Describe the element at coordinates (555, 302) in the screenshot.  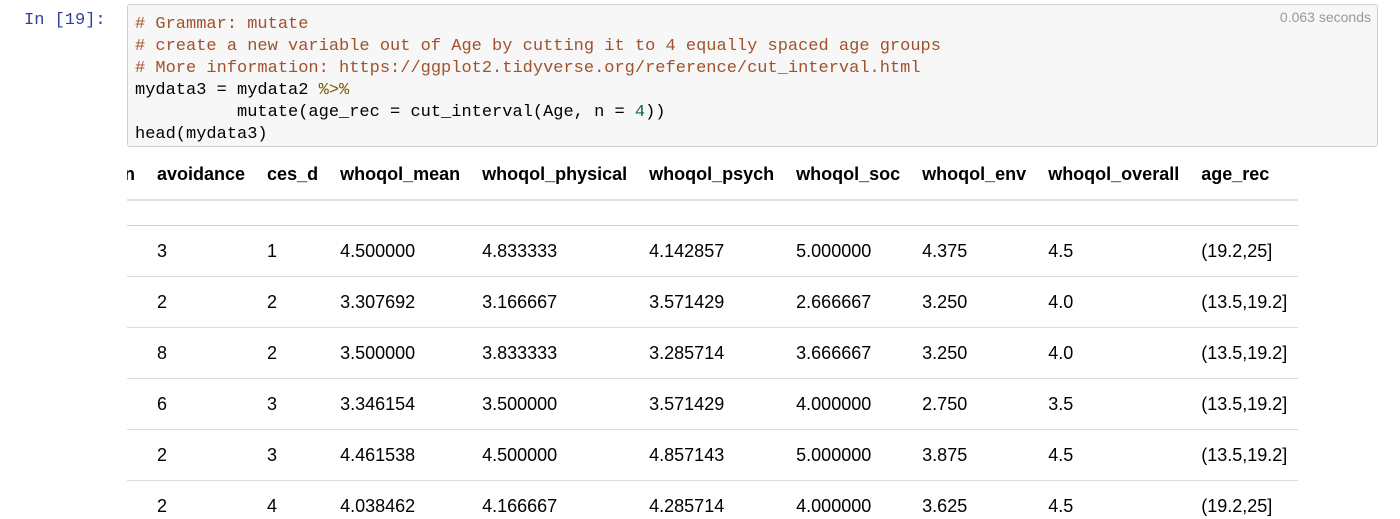
I see `table-cell: 3.166667` at that location.